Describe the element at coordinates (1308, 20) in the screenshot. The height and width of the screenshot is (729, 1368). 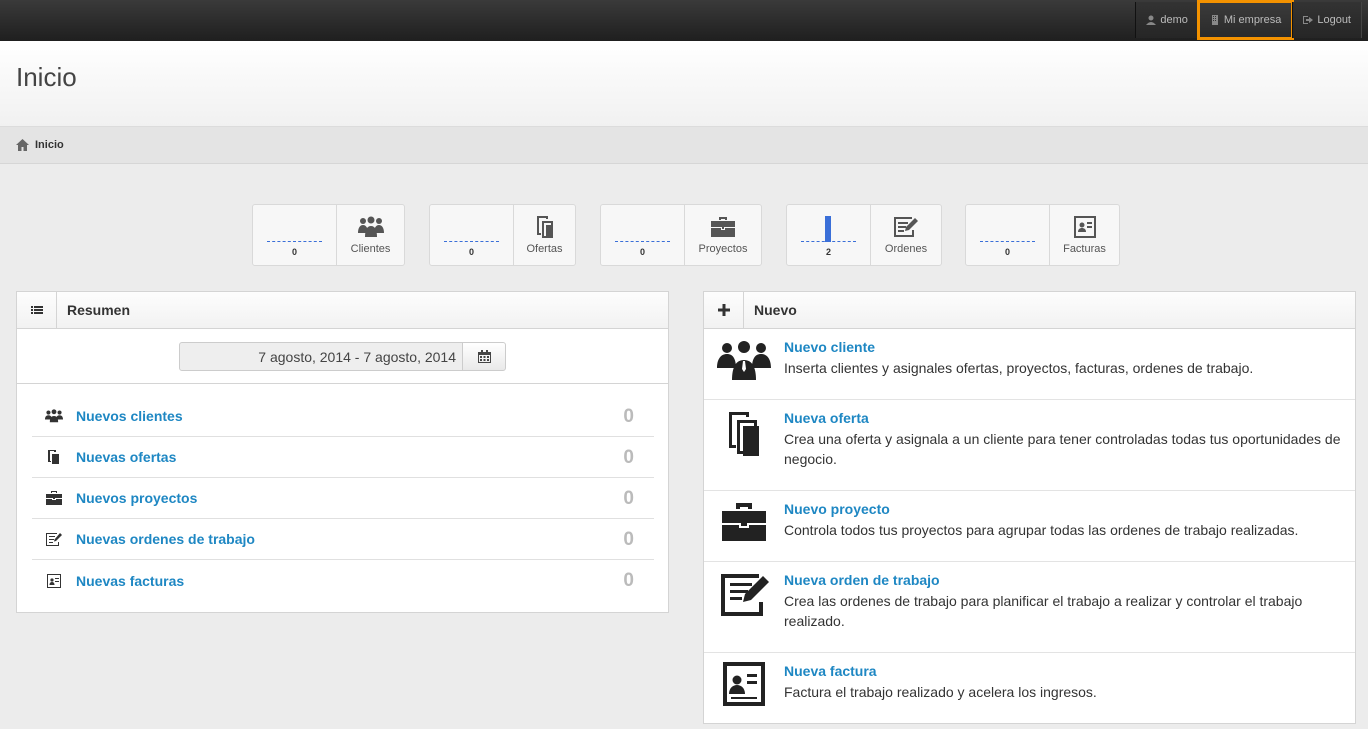
I see `logout-icon` at that location.